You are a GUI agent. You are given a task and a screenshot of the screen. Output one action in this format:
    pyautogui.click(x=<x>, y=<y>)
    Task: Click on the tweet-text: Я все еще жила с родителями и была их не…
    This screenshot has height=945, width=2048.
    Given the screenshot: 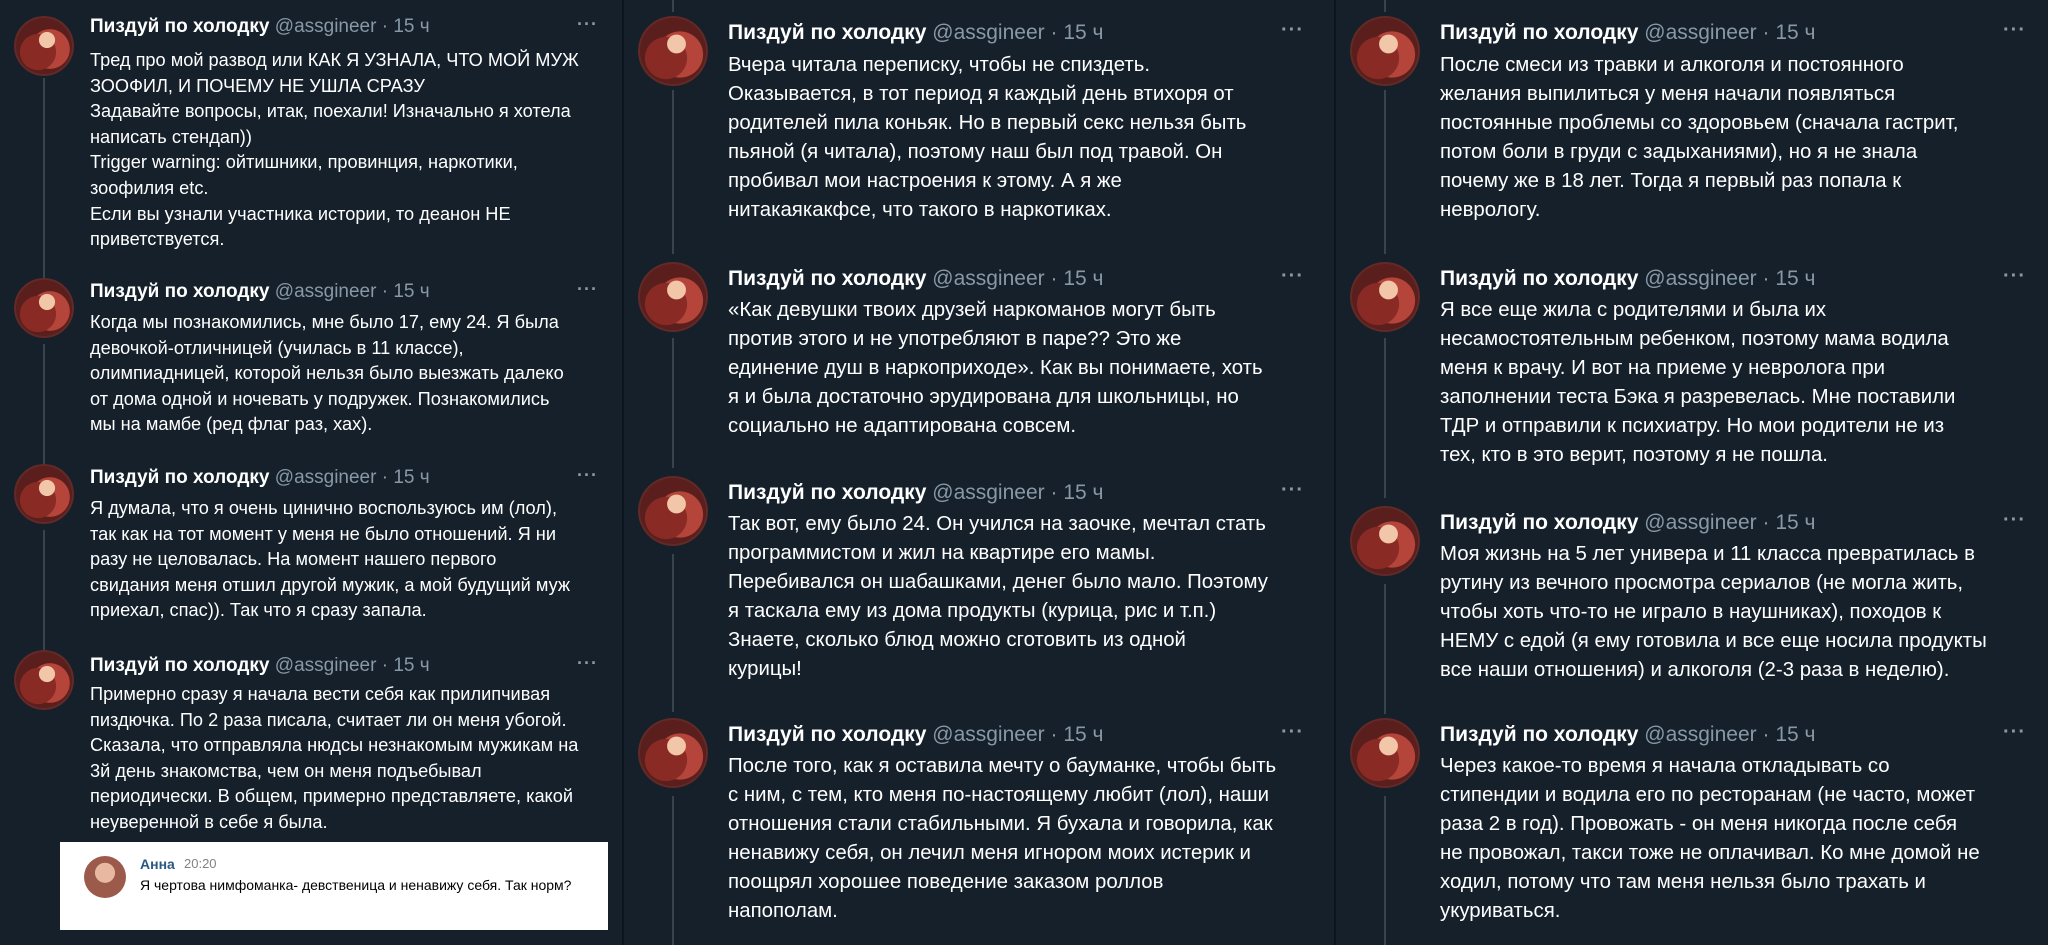 What is the action you would take?
    pyautogui.click(x=1698, y=382)
    